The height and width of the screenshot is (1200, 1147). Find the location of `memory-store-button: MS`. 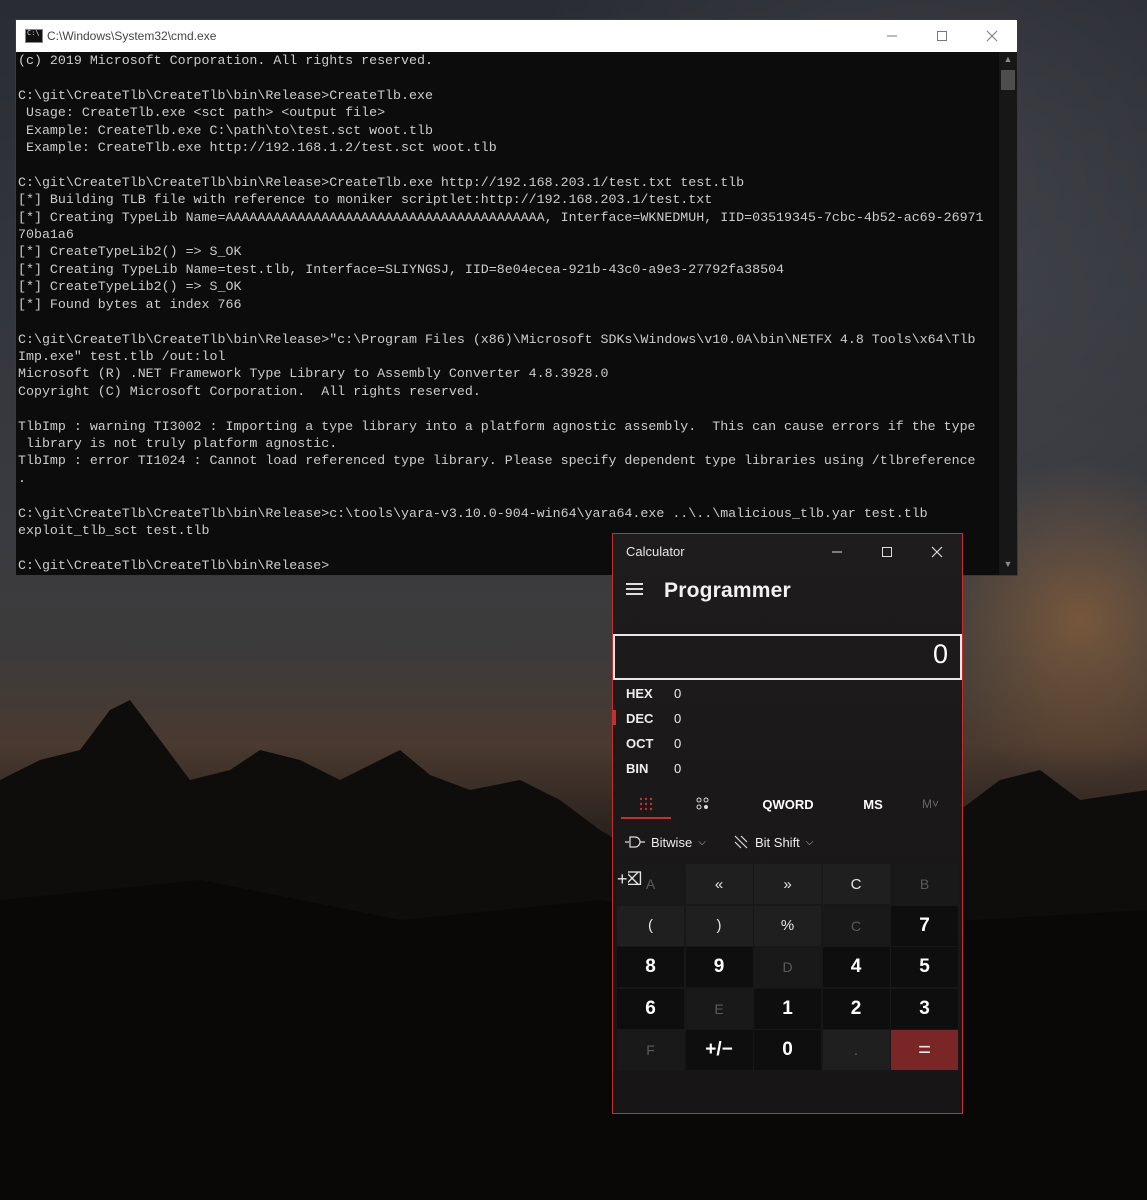

memory-store-button: MS is located at coordinates (873, 804).